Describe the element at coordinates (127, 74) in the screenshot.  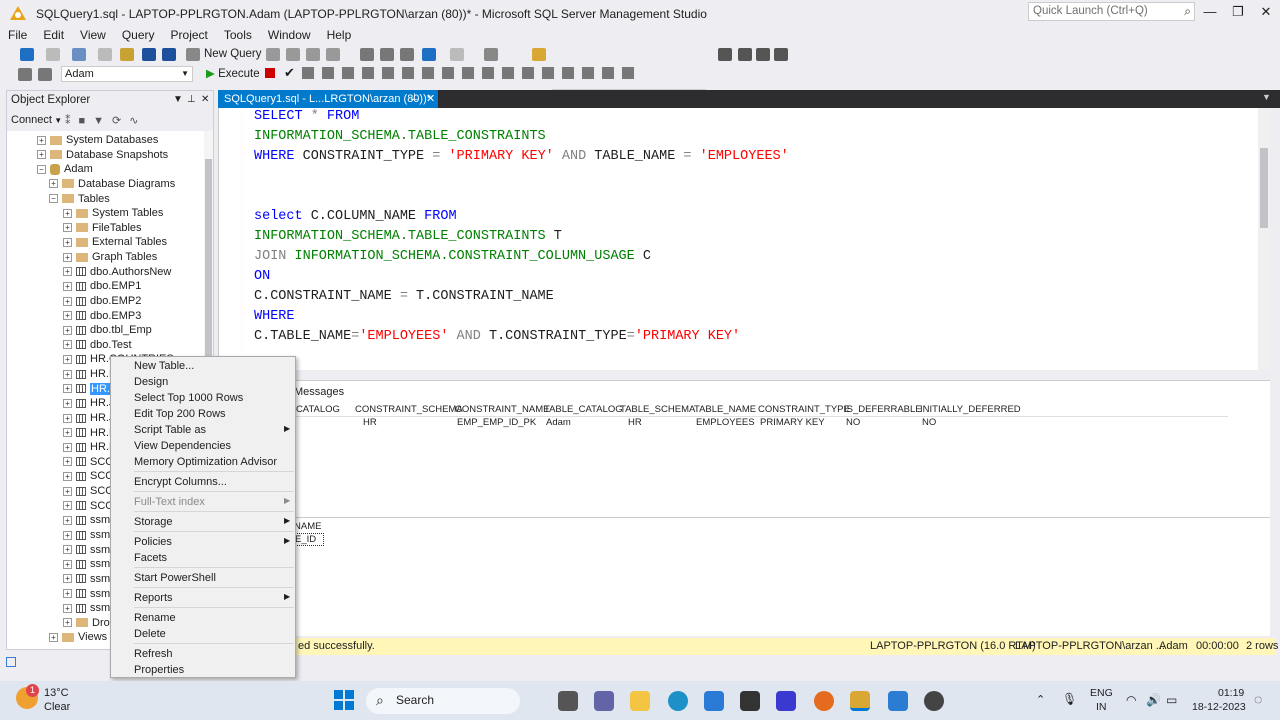
I see `available-databases-dropdown: Adam ▼` at that location.